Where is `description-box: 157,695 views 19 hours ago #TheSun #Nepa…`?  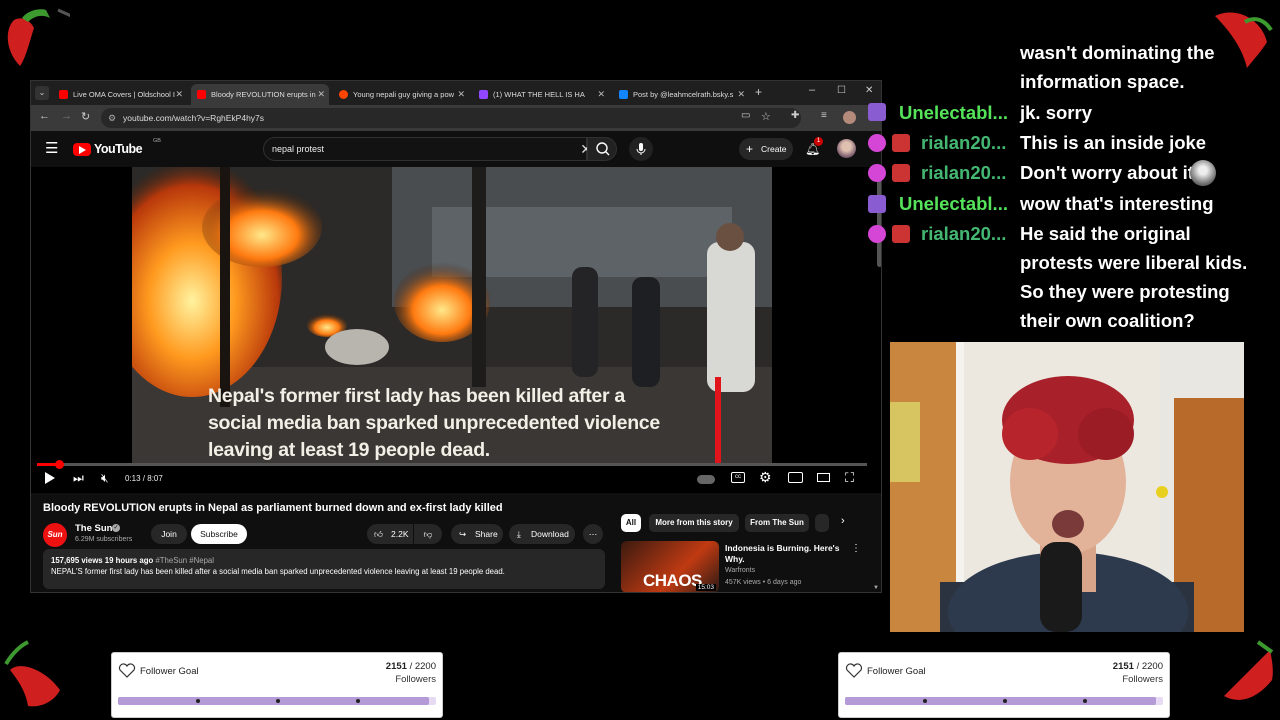 description-box: 157,695 views 19 hours ago #TheSun #Nepa… is located at coordinates (324, 569).